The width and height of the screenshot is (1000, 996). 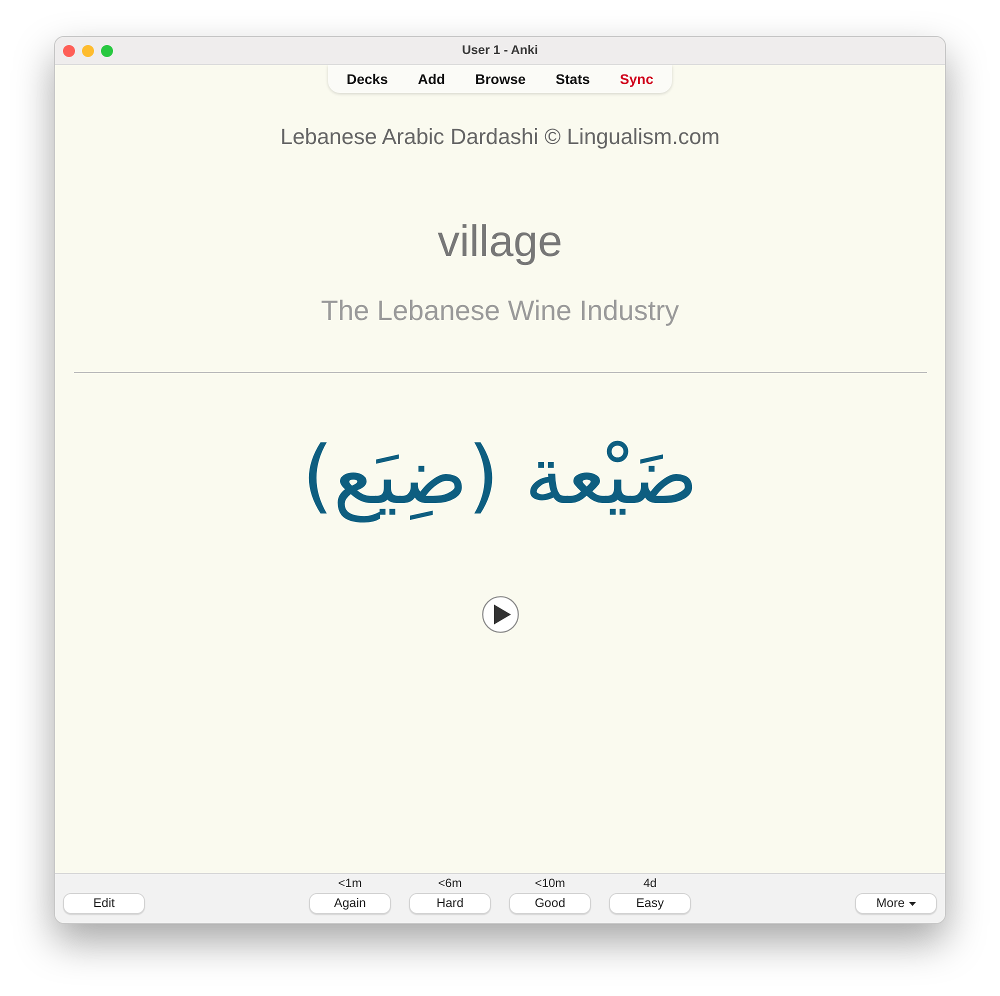 What do you see at coordinates (350, 903) in the screenshot?
I see `answer-button: Again` at bounding box center [350, 903].